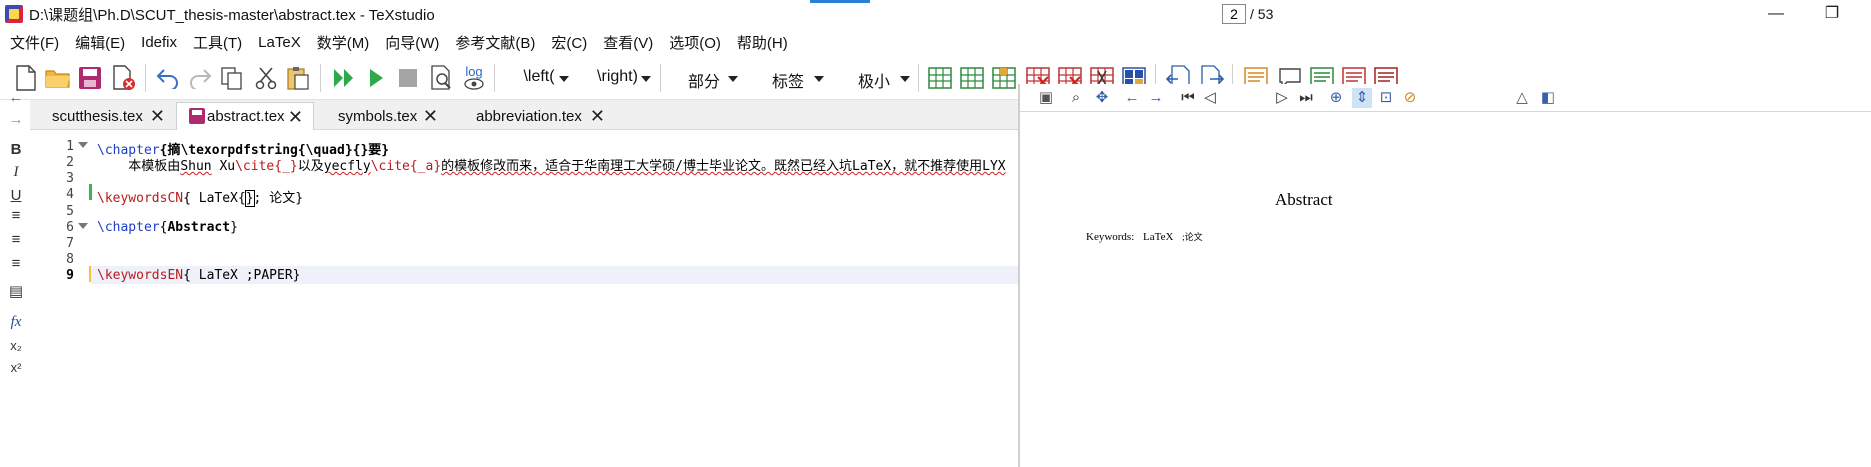  Describe the element at coordinates (245, 116) in the screenshot. I see `tab-abstract: abstract.tex ✕` at that location.